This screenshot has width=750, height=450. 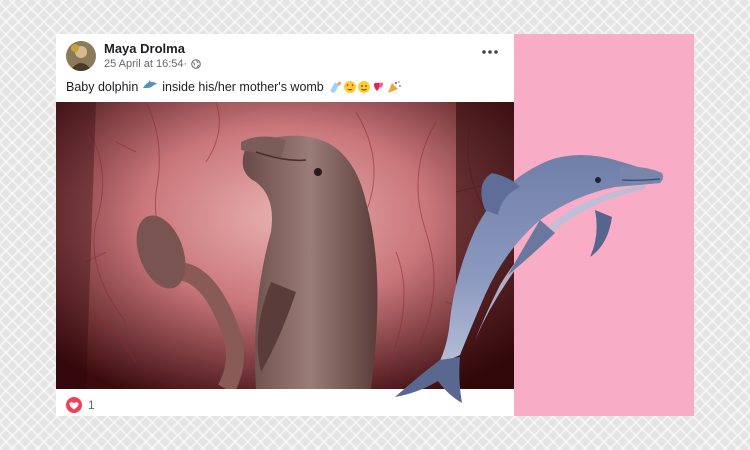 What do you see at coordinates (394, 86) in the screenshot?
I see `confetti-emoji` at bounding box center [394, 86].